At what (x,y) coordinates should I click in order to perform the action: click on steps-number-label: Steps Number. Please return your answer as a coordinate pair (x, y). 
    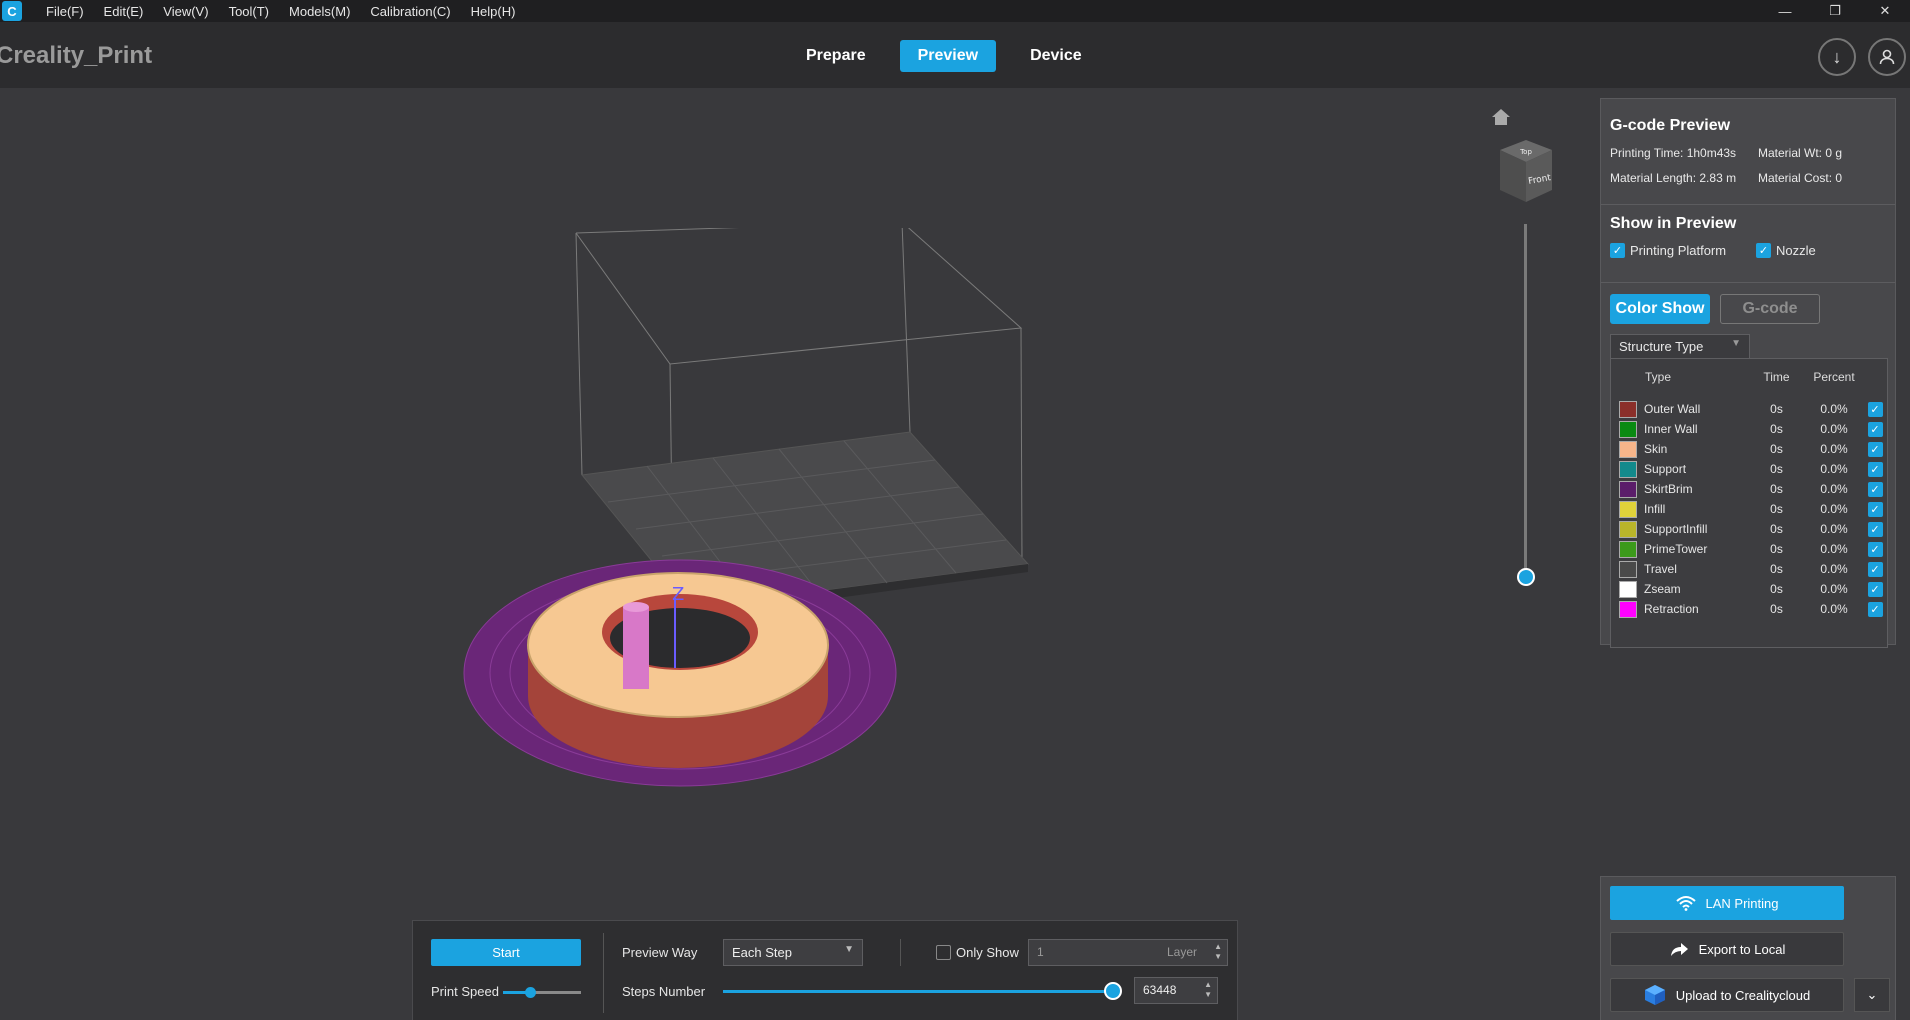
    Looking at the image, I should click on (664, 991).